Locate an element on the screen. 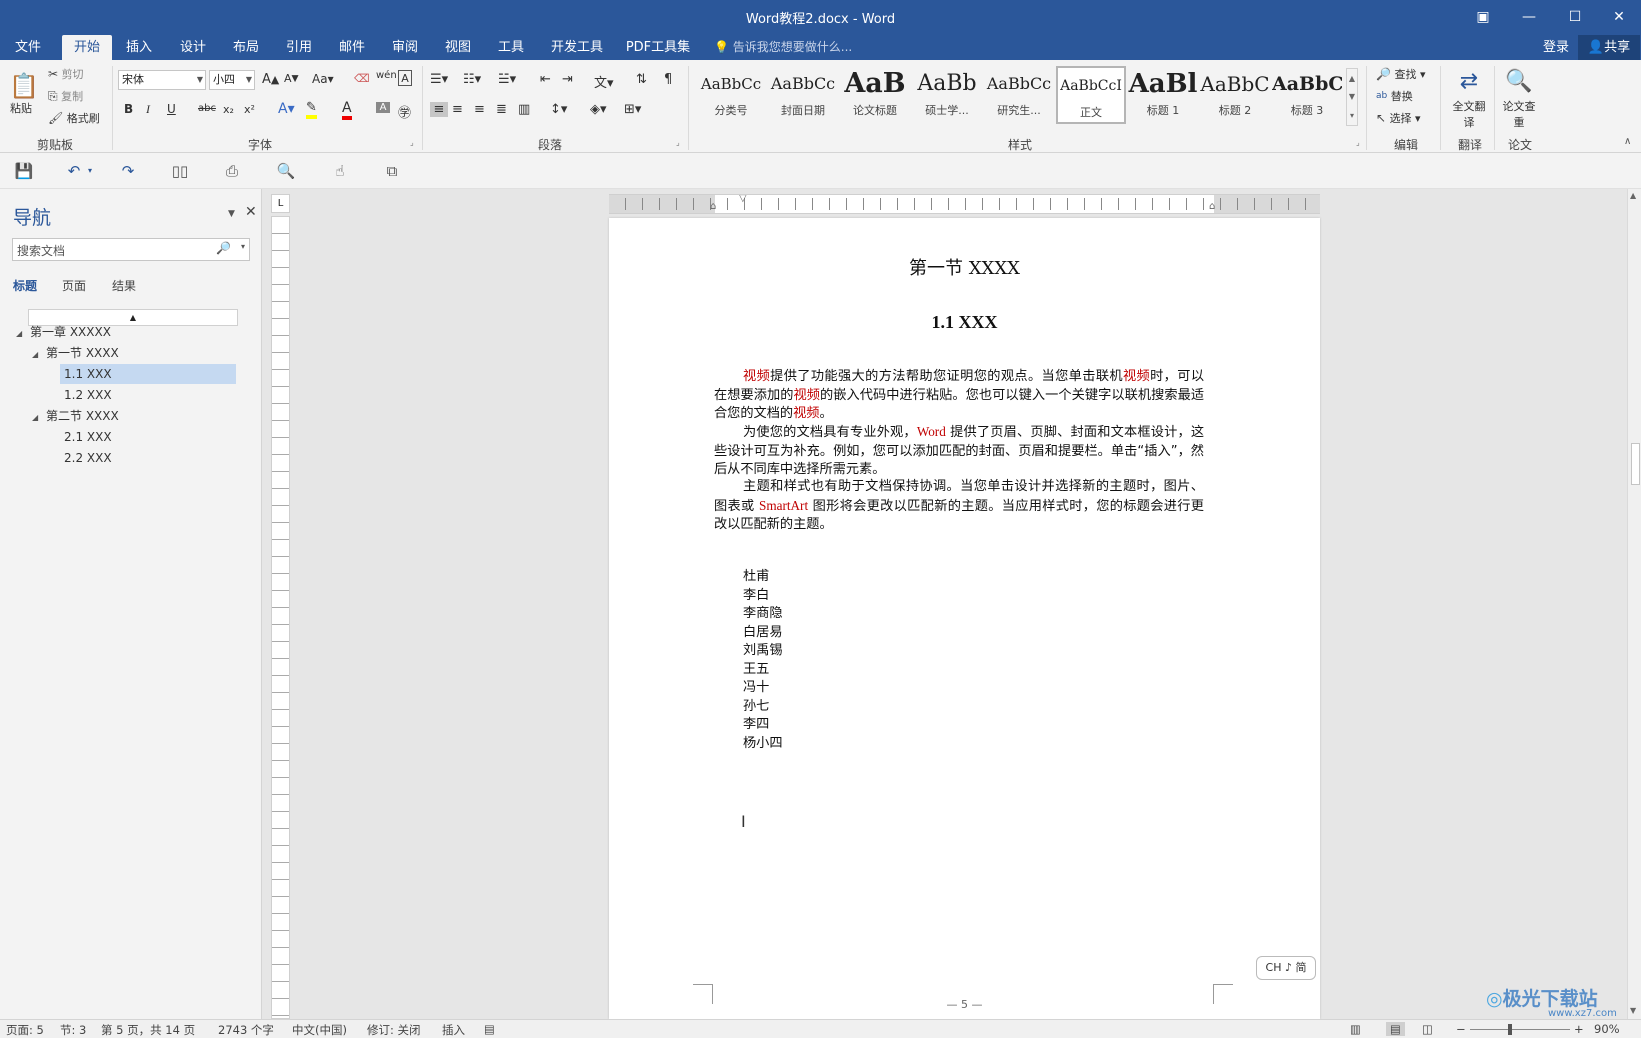 The width and height of the screenshot is (1641, 1038). style-item: AaB 论文标题 is located at coordinates (875, 95).